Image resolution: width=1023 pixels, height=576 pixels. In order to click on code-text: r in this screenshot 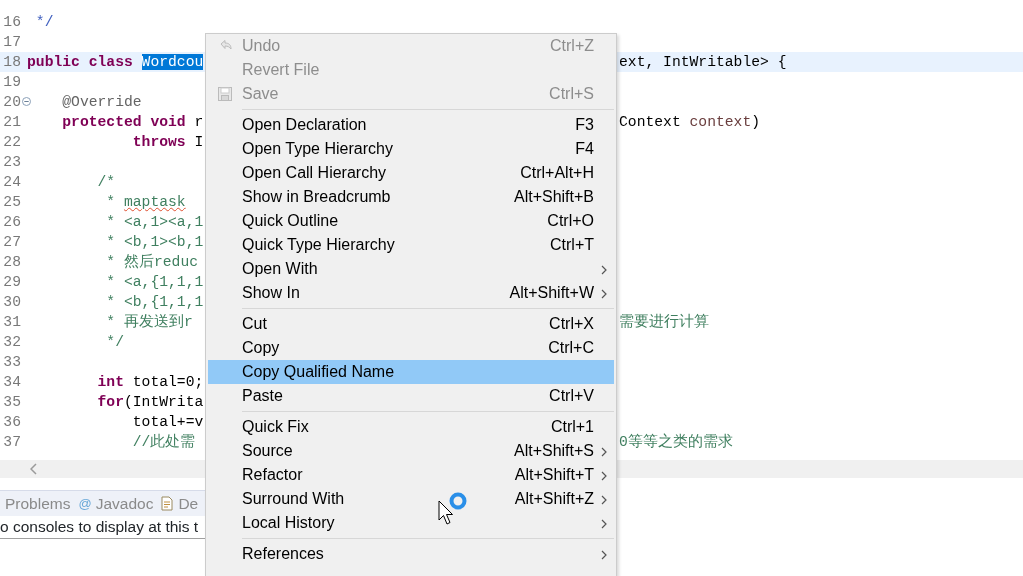, I will do `click(199, 122)`.